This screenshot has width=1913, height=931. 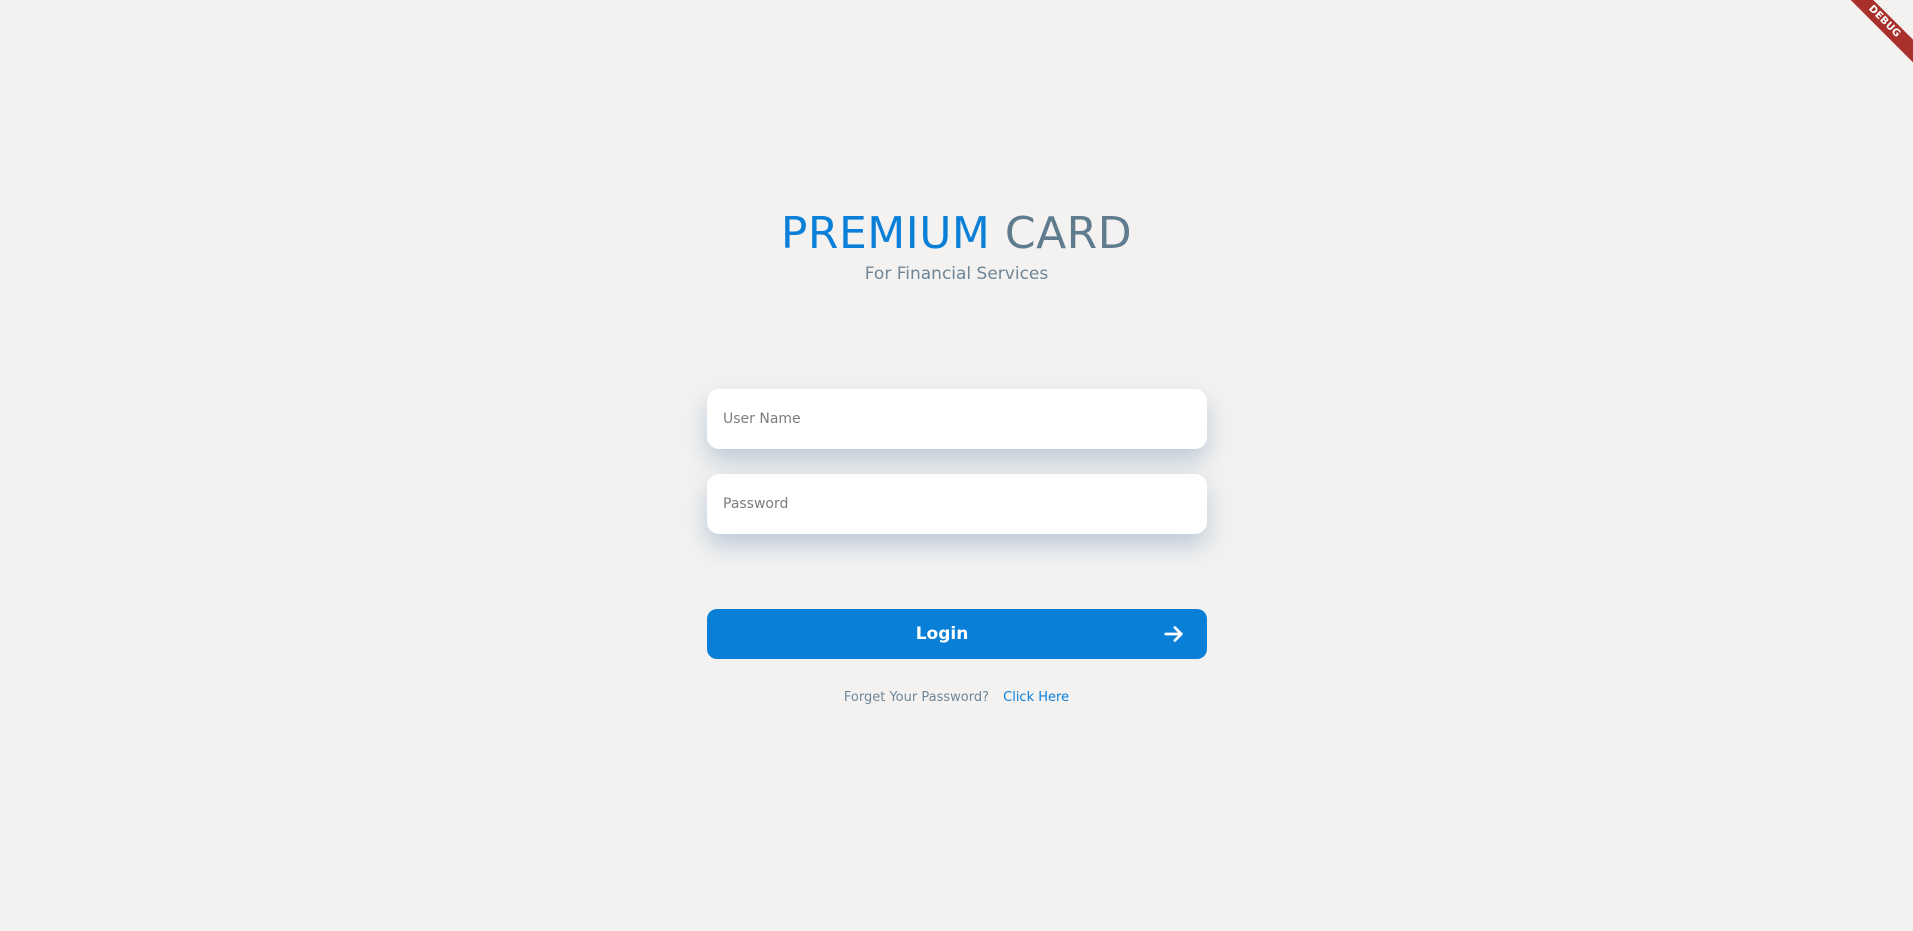 What do you see at coordinates (1173, 634) in the screenshot?
I see `arrow-right-icon` at bounding box center [1173, 634].